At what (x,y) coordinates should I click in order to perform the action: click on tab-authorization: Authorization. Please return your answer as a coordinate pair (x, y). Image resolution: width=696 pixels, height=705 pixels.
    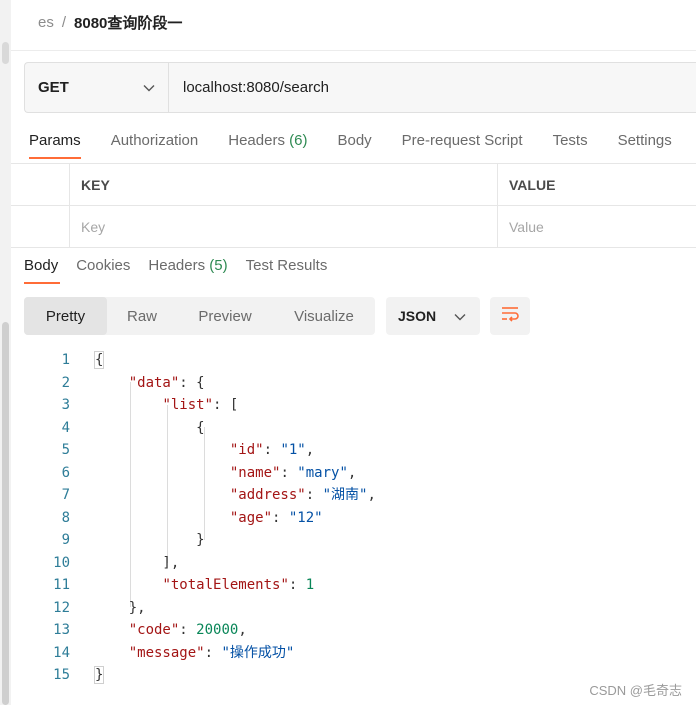
    Looking at the image, I should click on (155, 145).